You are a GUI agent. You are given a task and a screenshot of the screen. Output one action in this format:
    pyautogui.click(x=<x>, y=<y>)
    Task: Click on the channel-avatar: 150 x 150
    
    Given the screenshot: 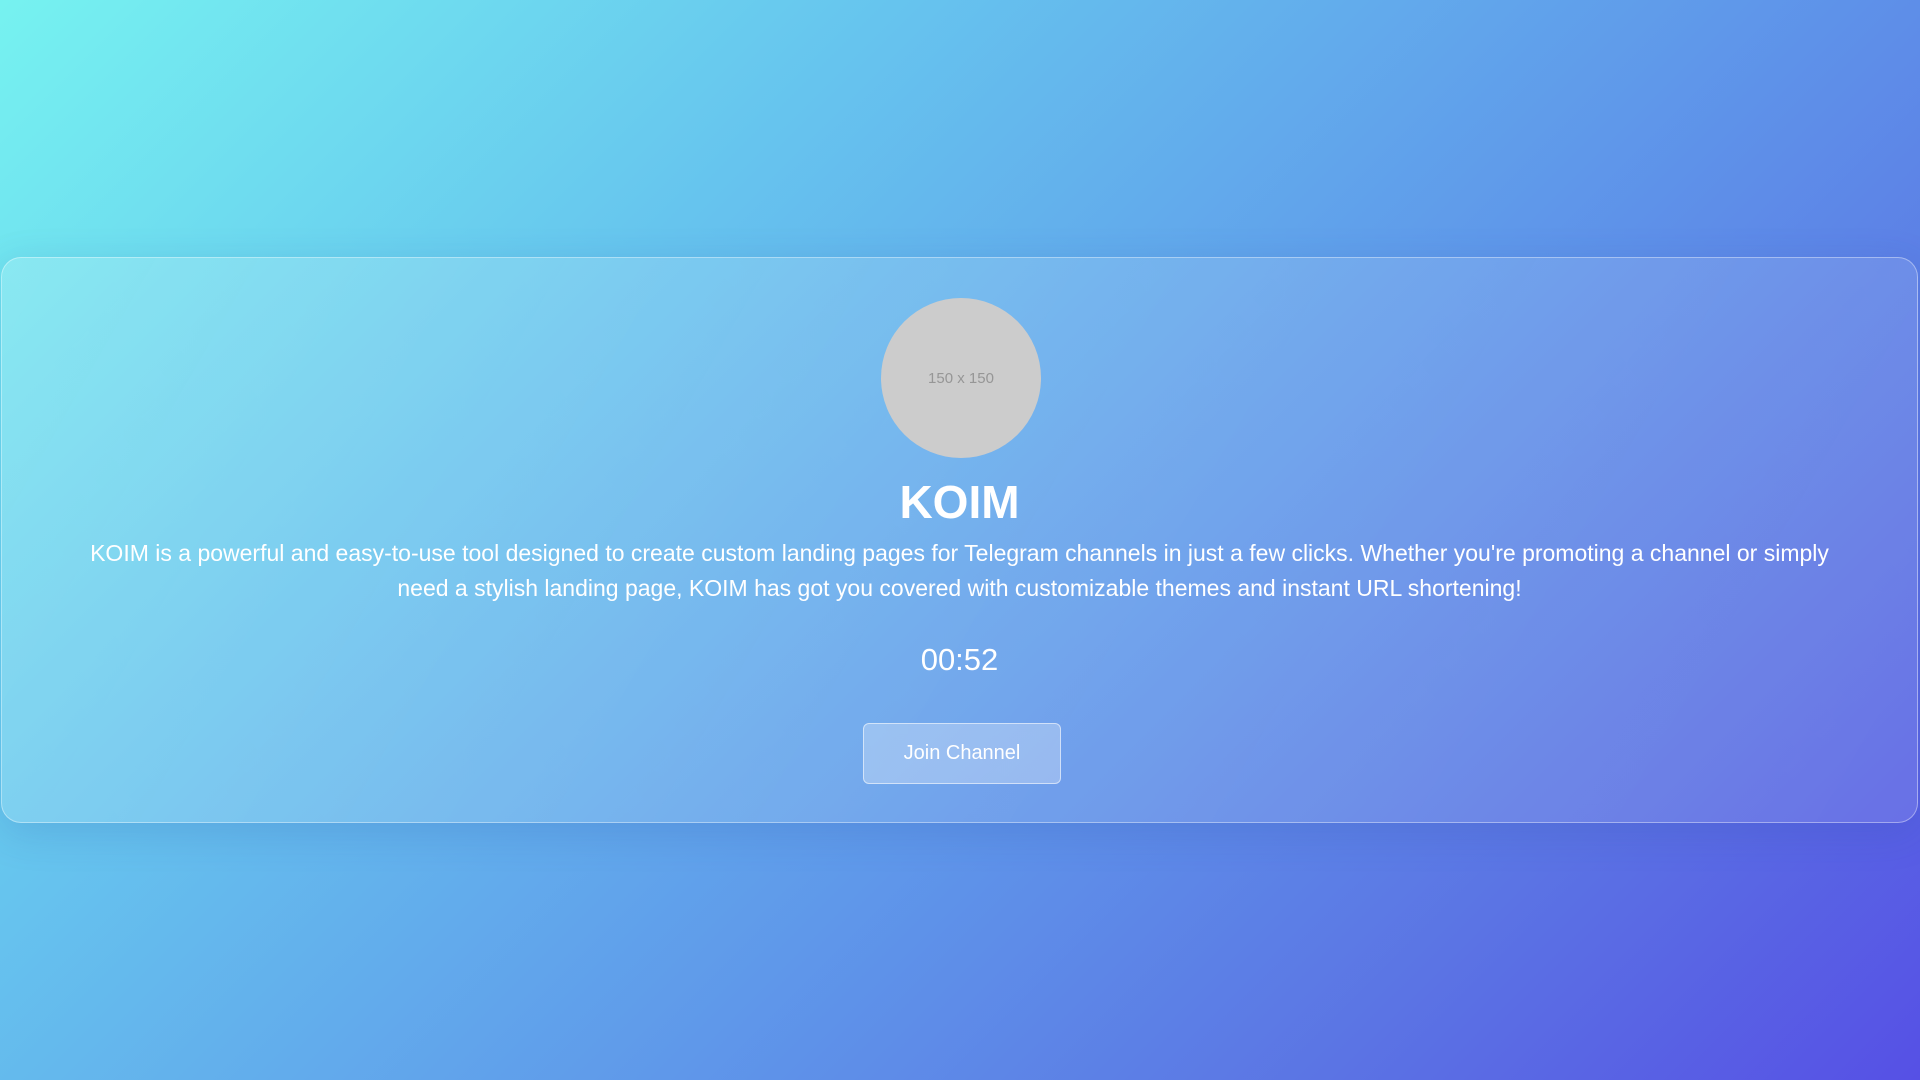 What is the action you would take?
    pyautogui.click(x=961, y=378)
    